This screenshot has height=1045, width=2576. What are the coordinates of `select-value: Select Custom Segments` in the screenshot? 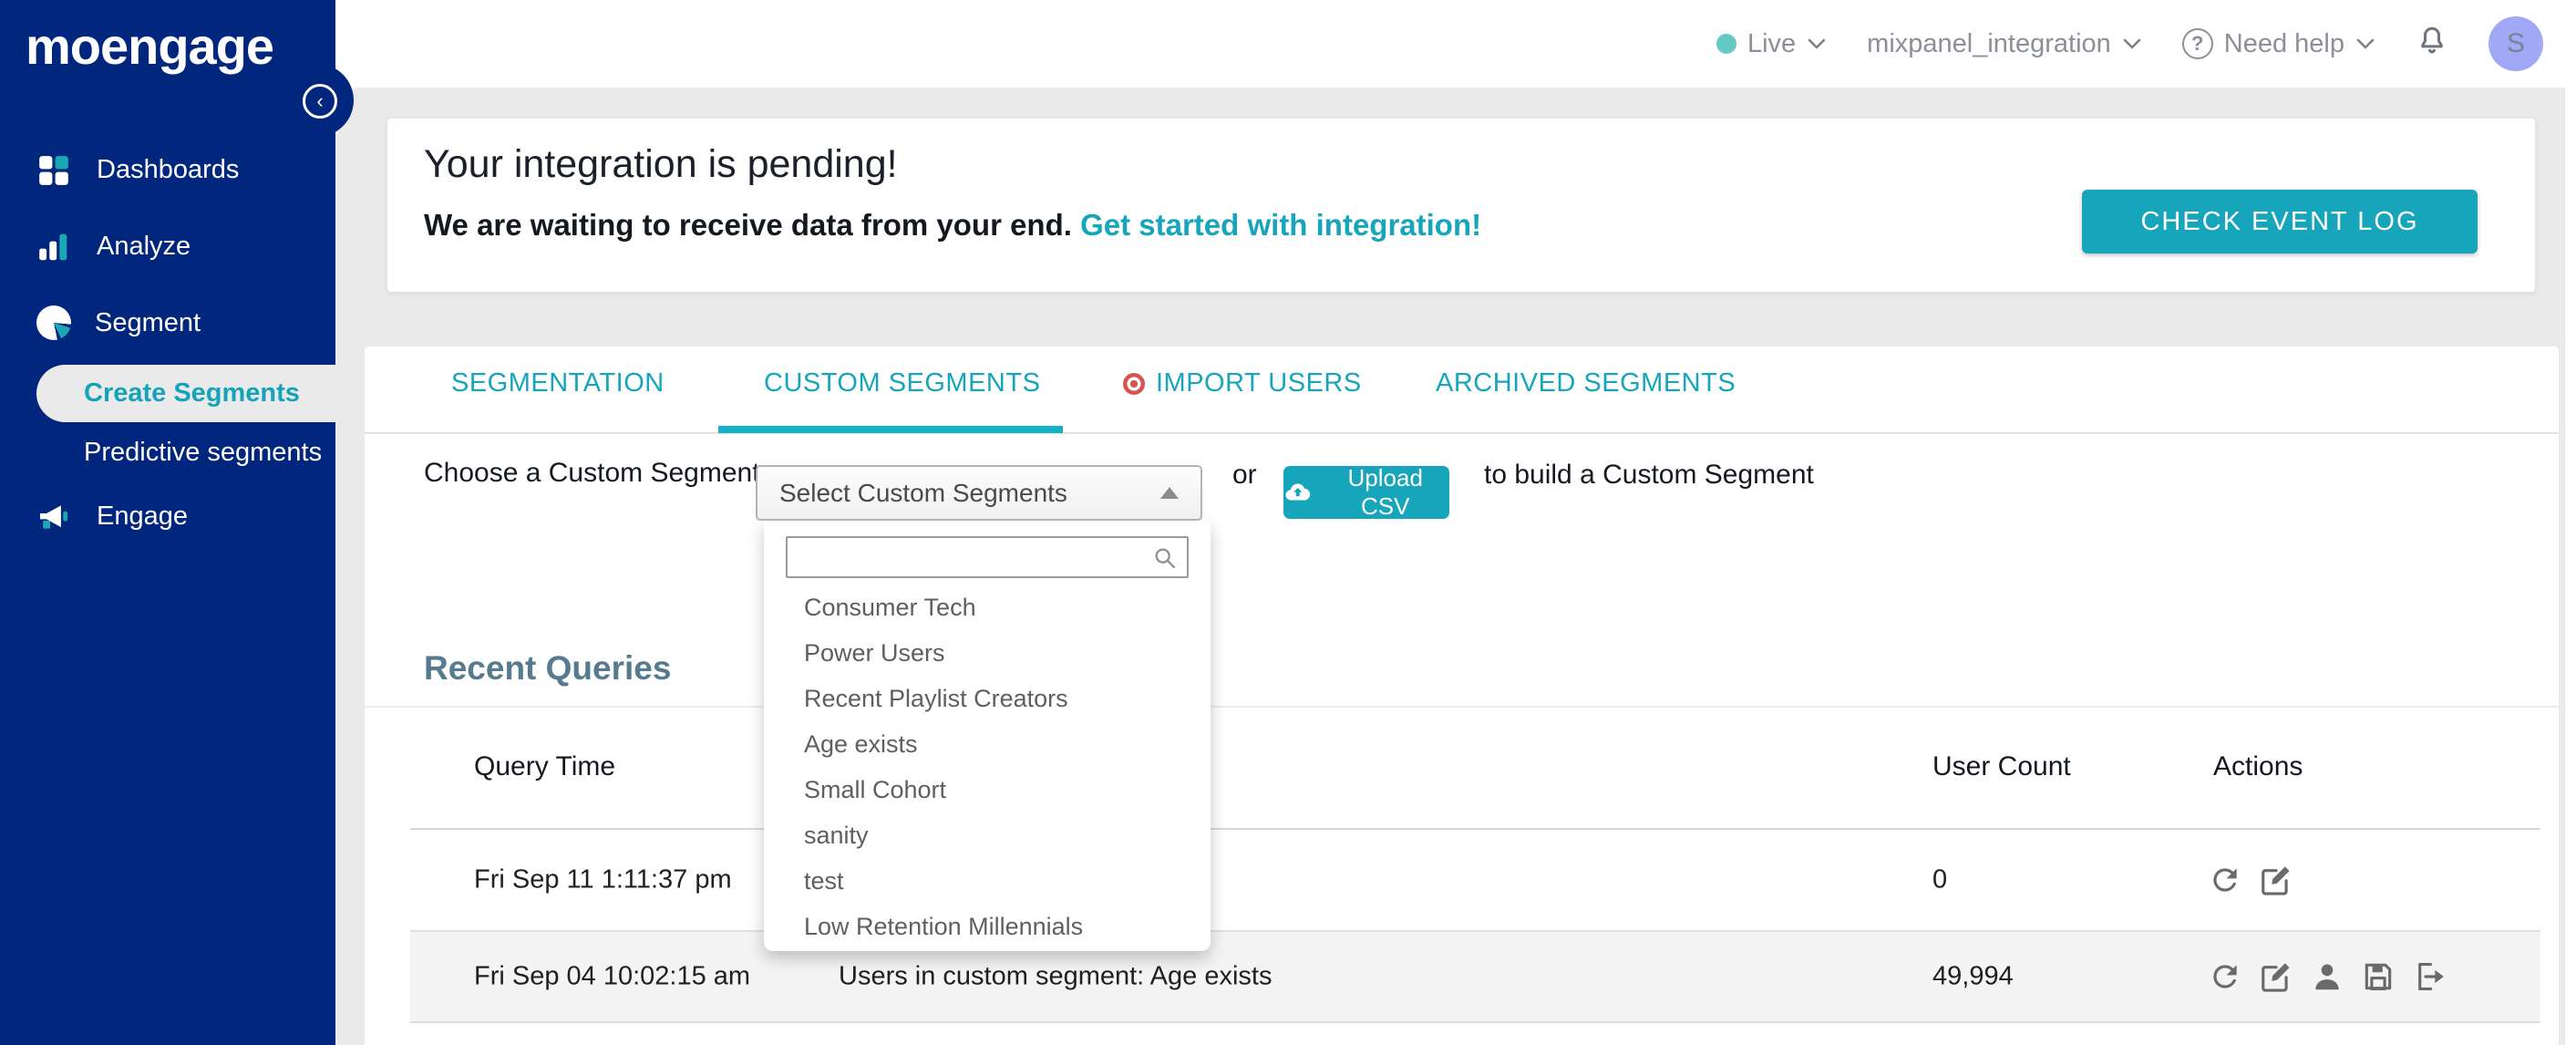 It's located at (923, 492).